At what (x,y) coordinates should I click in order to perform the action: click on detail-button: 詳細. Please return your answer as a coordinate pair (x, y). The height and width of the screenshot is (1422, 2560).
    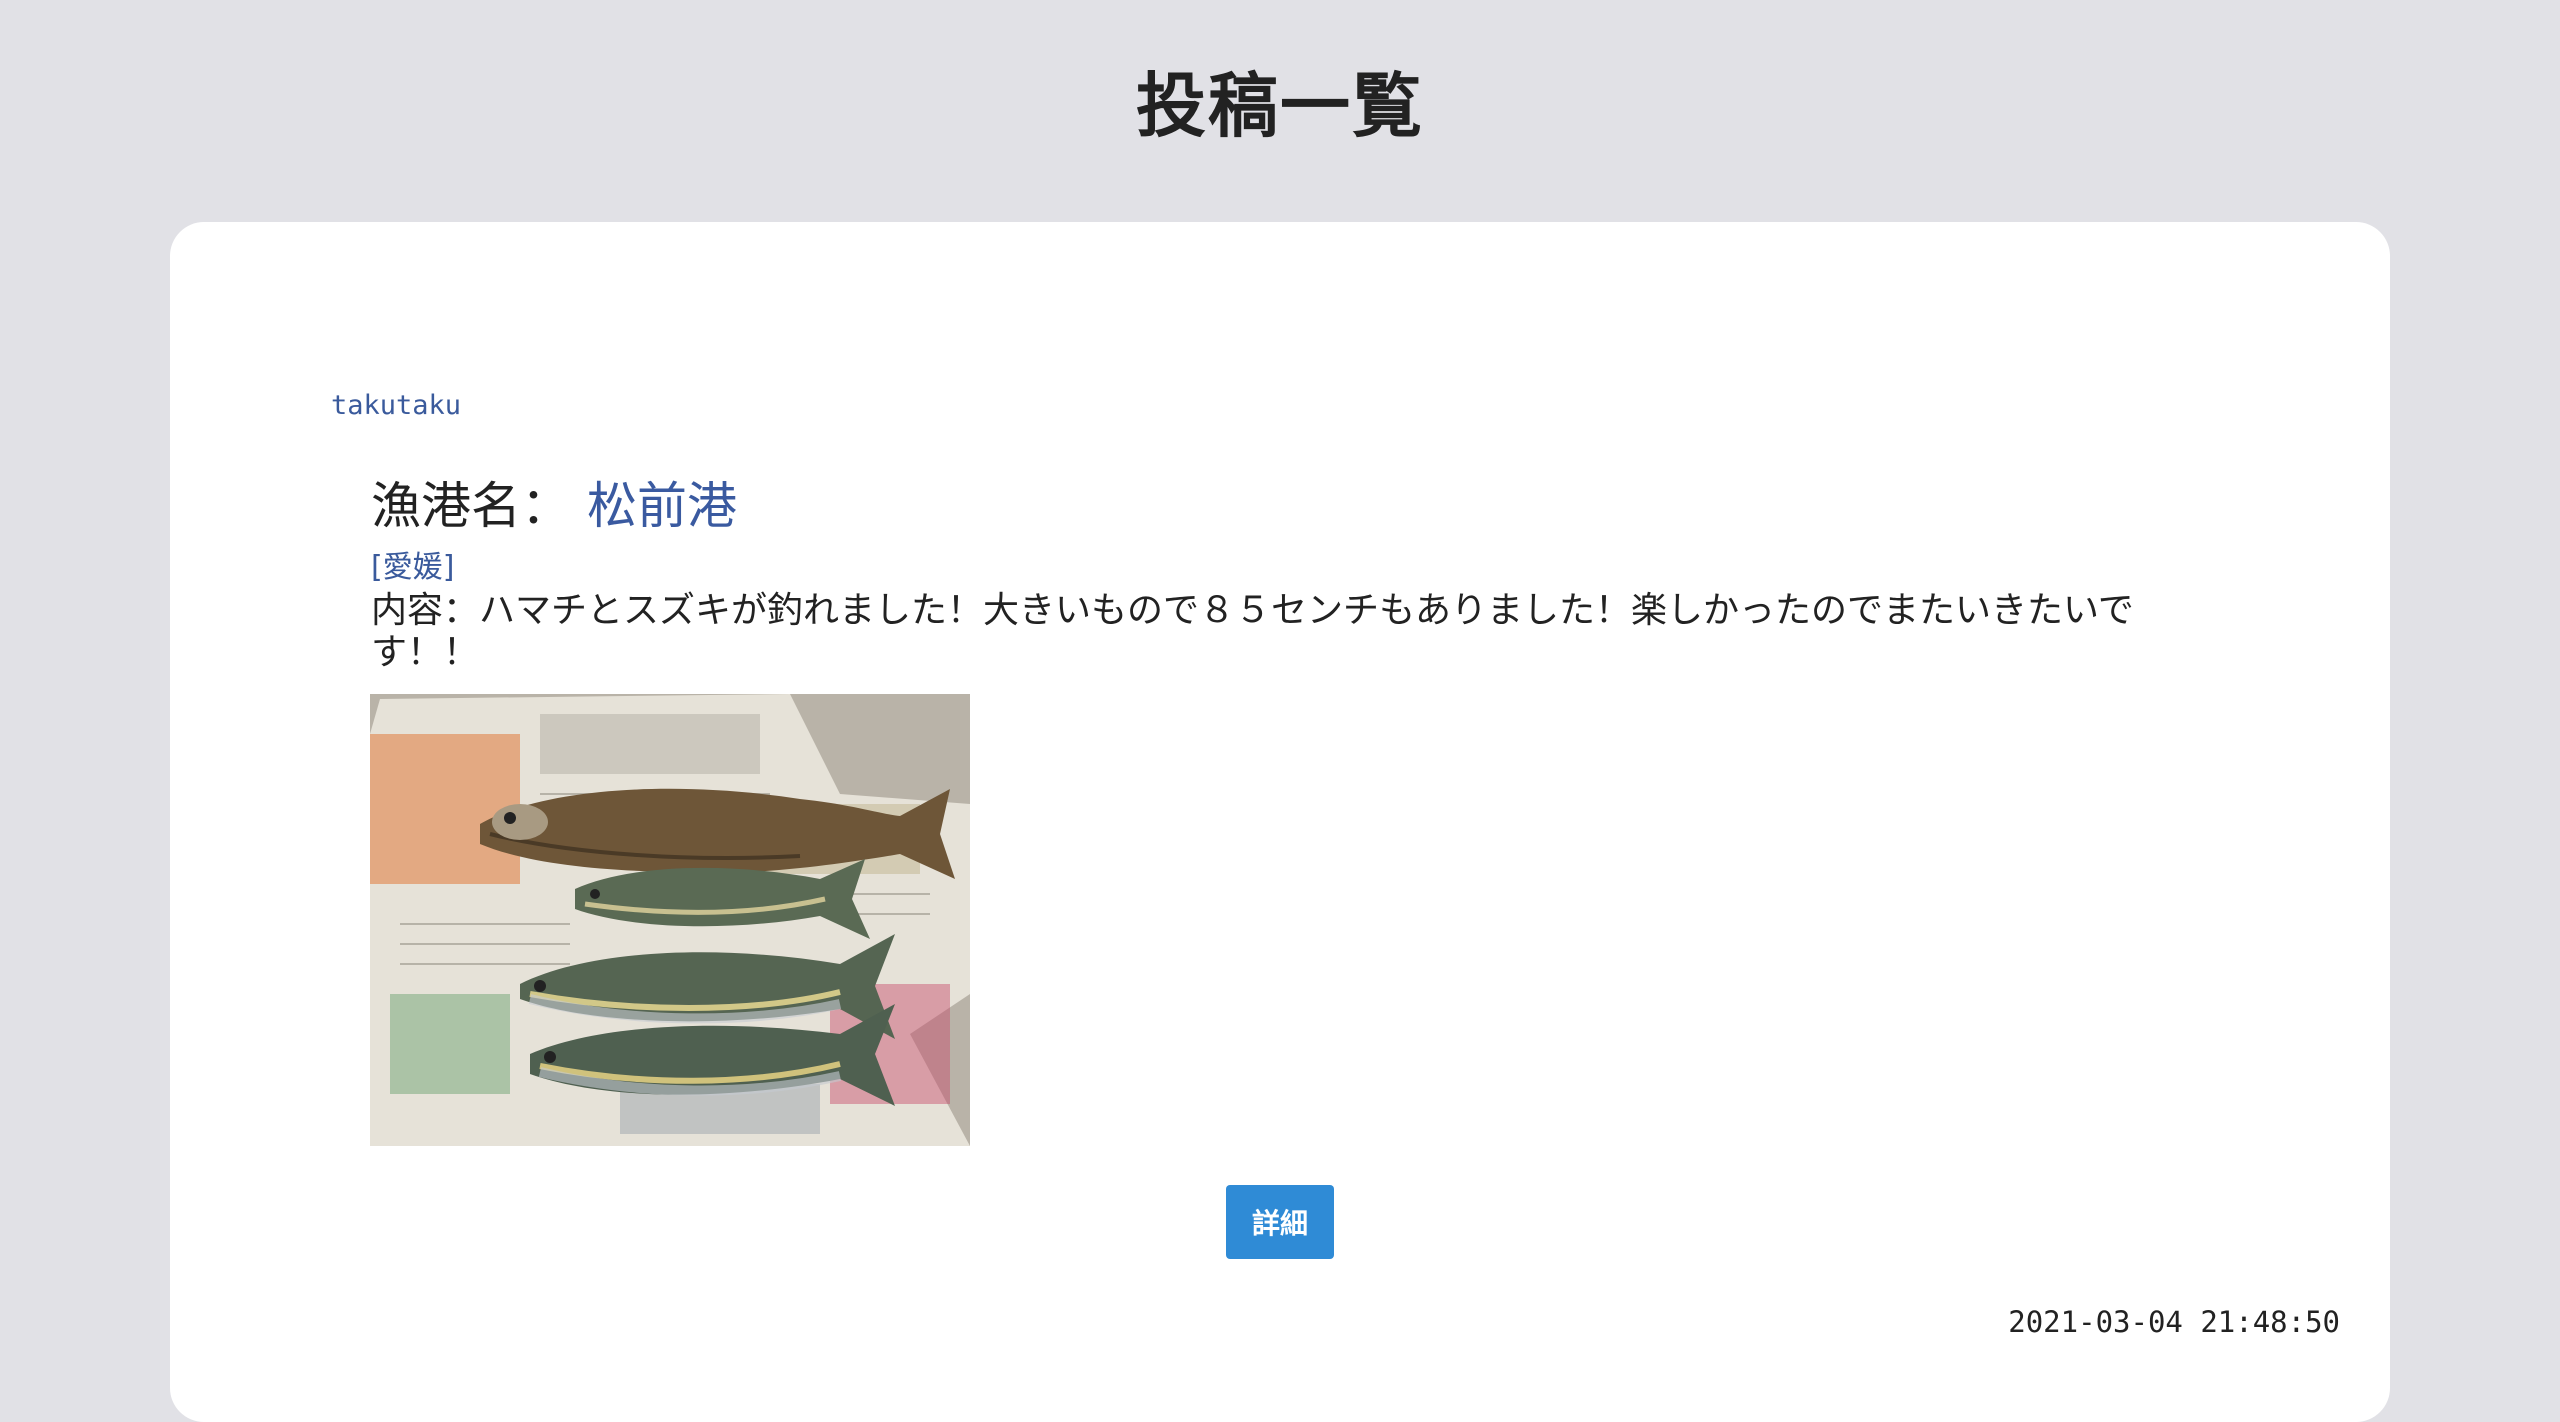
    Looking at the image, I should click on (1280, 1222).